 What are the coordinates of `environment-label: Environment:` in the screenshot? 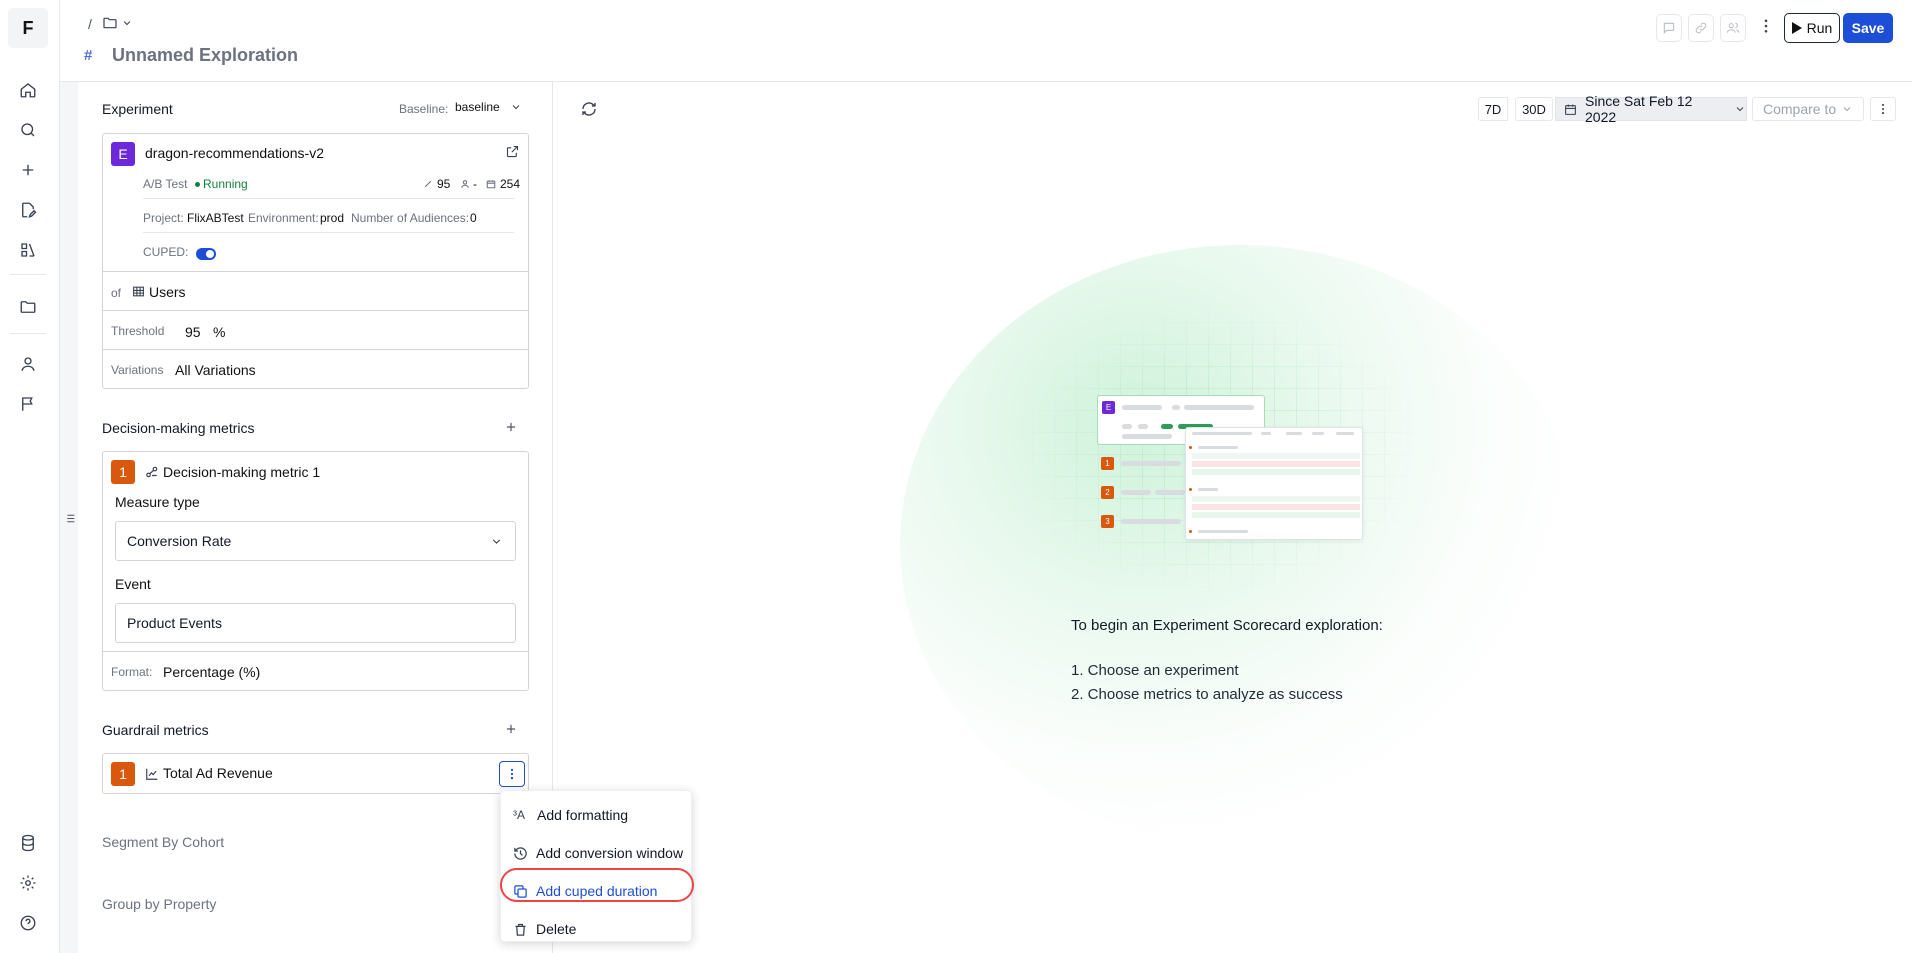 It's located at (283, 218).